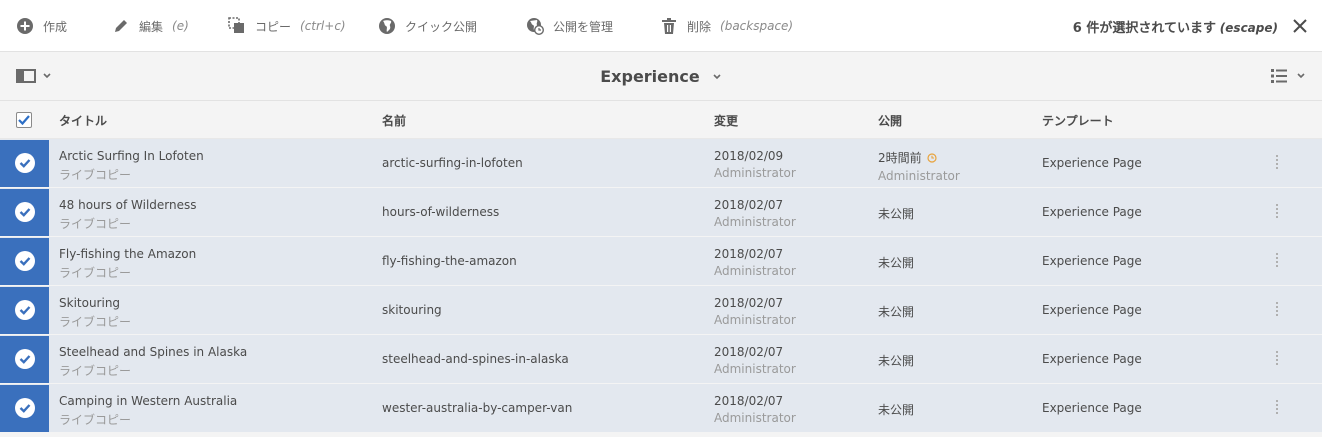 The image size is (1322, 437). What do you see at coordinates (127, 254) in the screenshot?
I see `row-title: Fly-fishing the Amazon` at bounding box center [127, 254].